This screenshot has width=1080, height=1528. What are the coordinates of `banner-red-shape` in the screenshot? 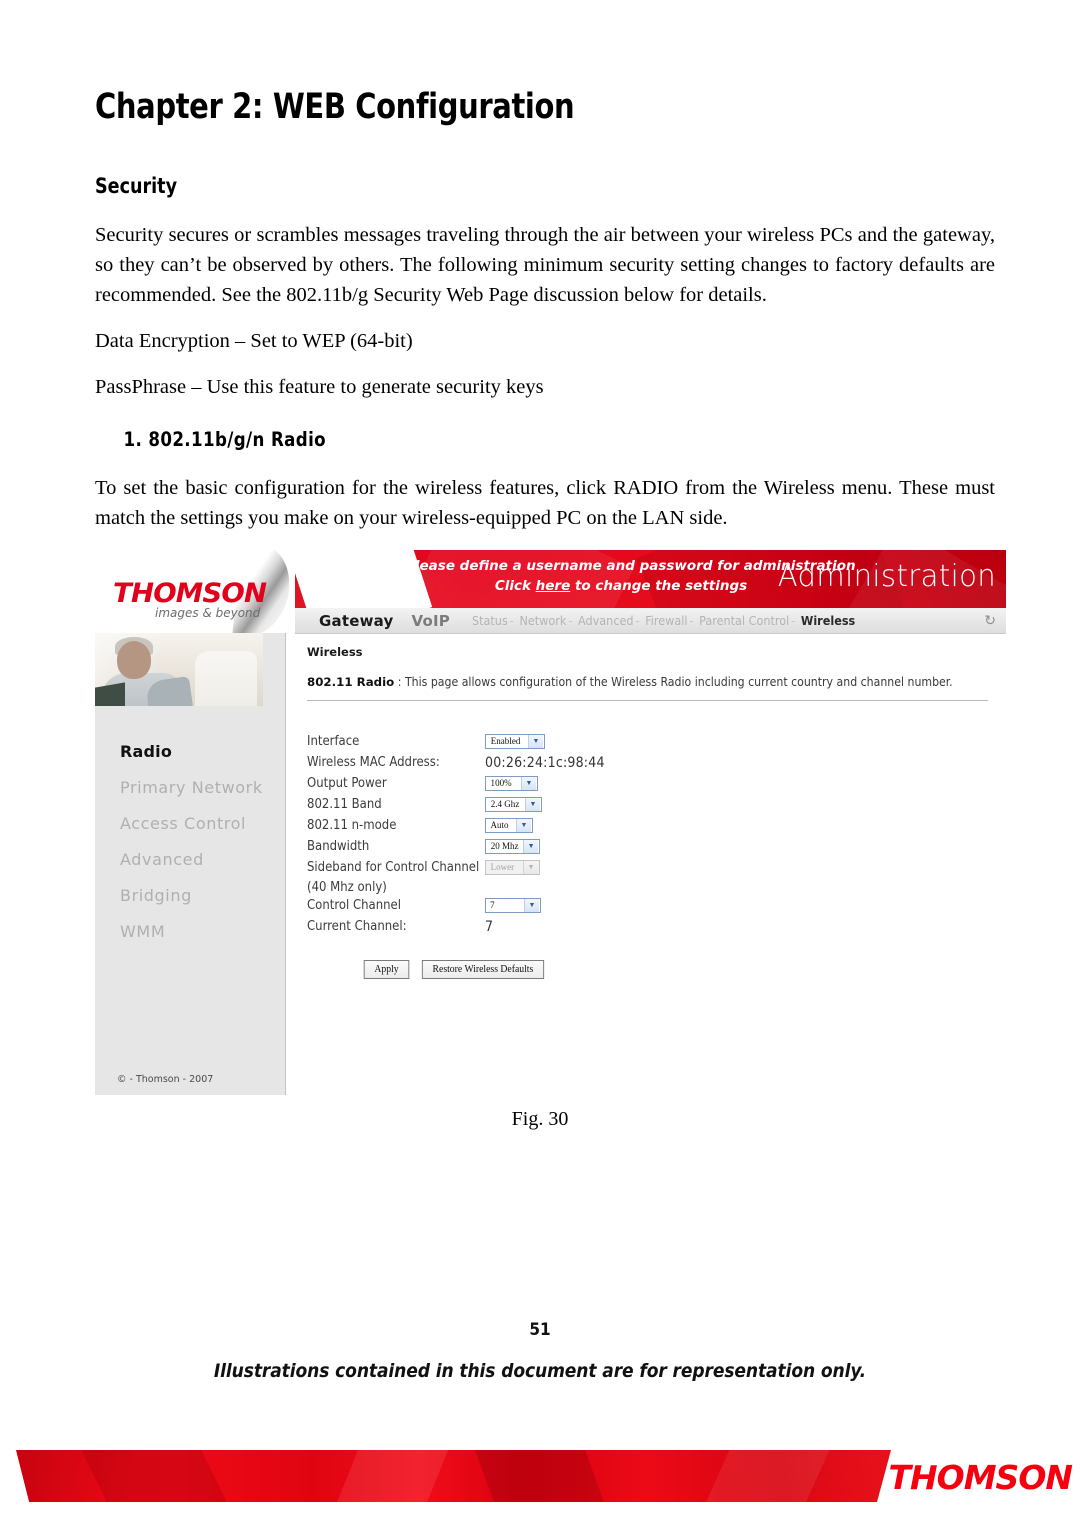 It's located at (453, 1476).